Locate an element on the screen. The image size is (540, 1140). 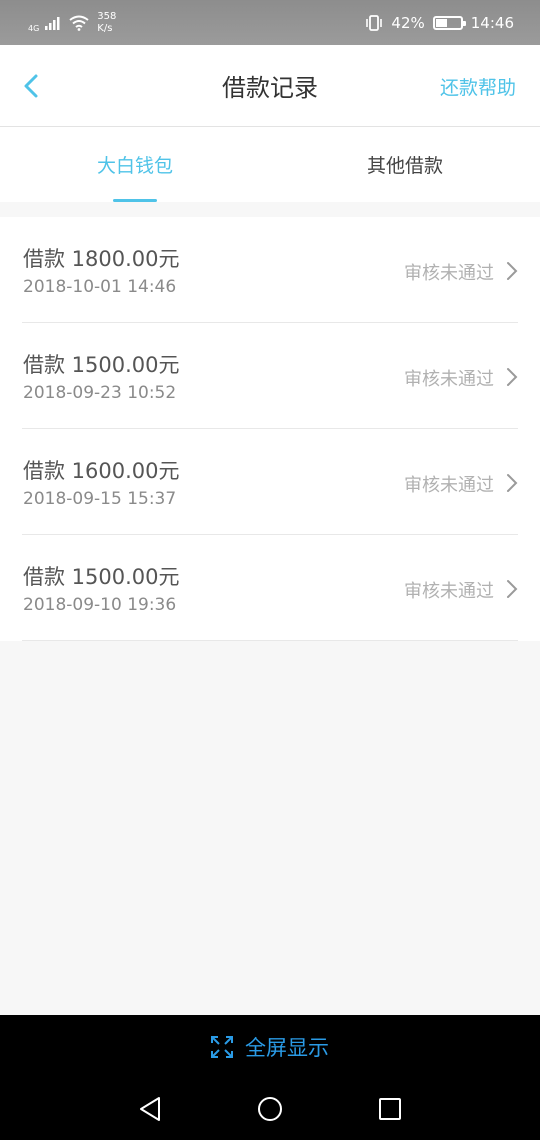
record-date: 2018-09-10 19:36 is located at coordinates (100, 605).